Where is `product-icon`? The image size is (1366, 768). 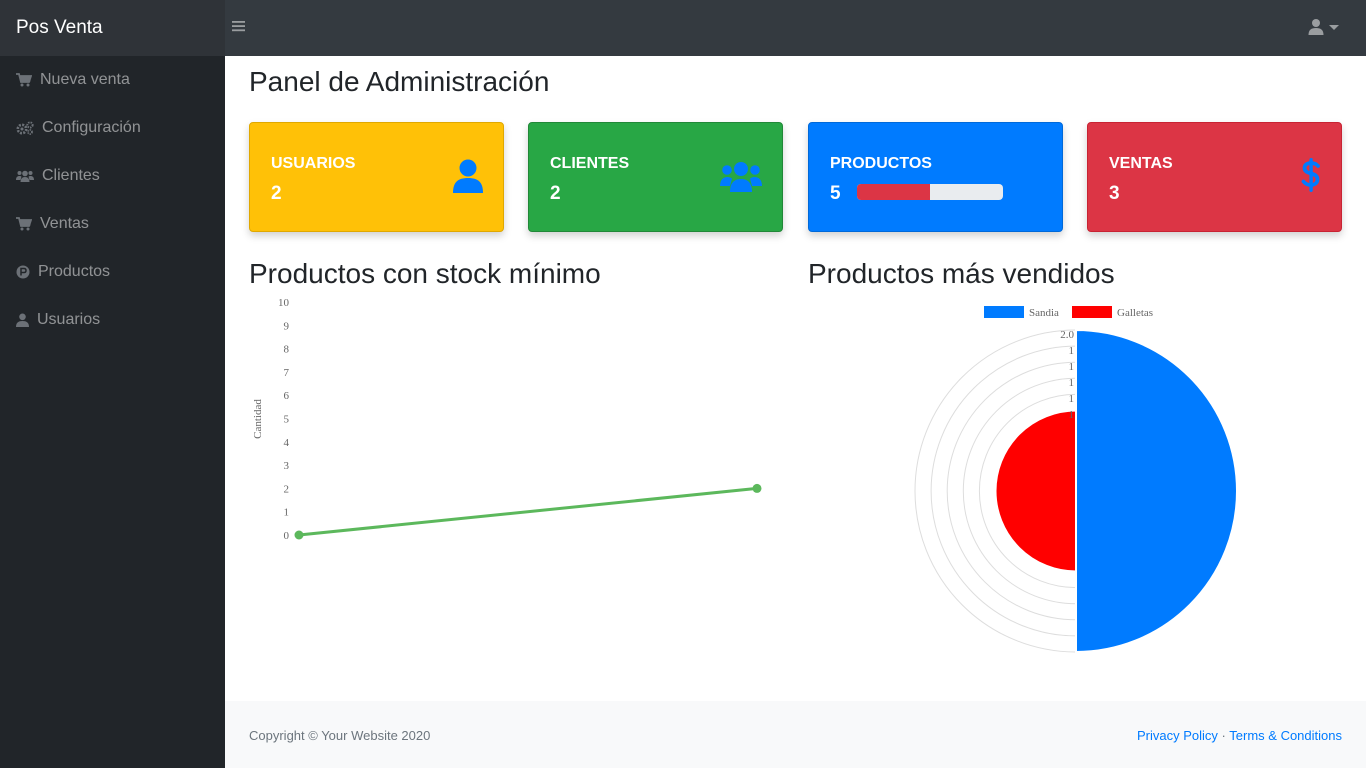
product-icon is located at coordinates (23, 272).